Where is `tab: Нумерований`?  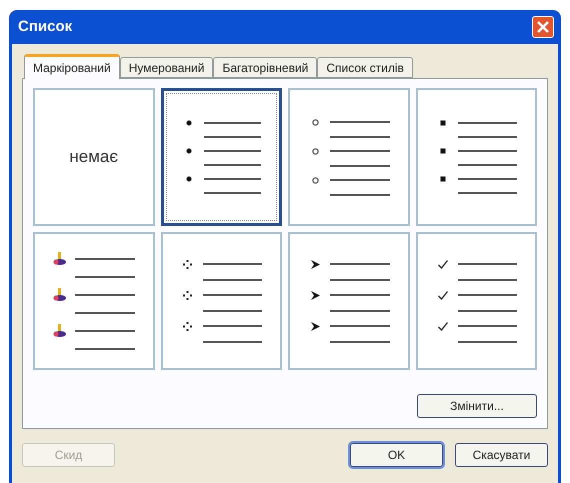 tab: Нумерований is located at coordinates (167, 67).